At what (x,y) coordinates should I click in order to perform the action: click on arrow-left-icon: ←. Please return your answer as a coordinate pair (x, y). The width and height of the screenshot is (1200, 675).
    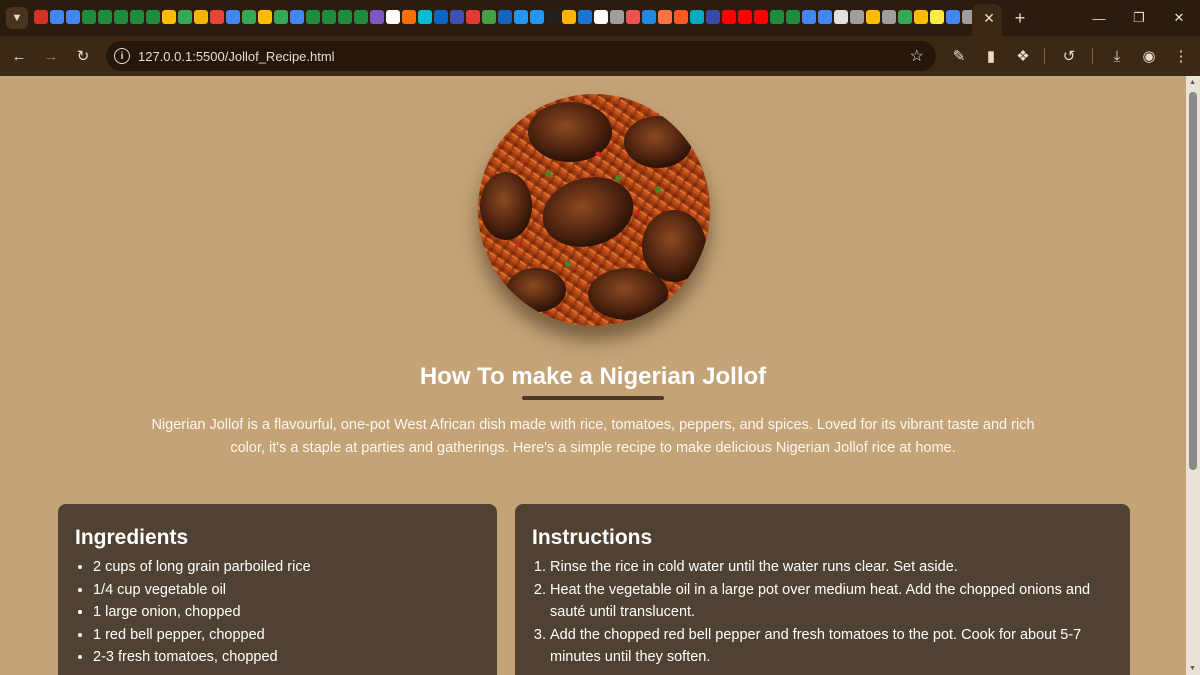
    Looking at the image, I should click on (19, 56).